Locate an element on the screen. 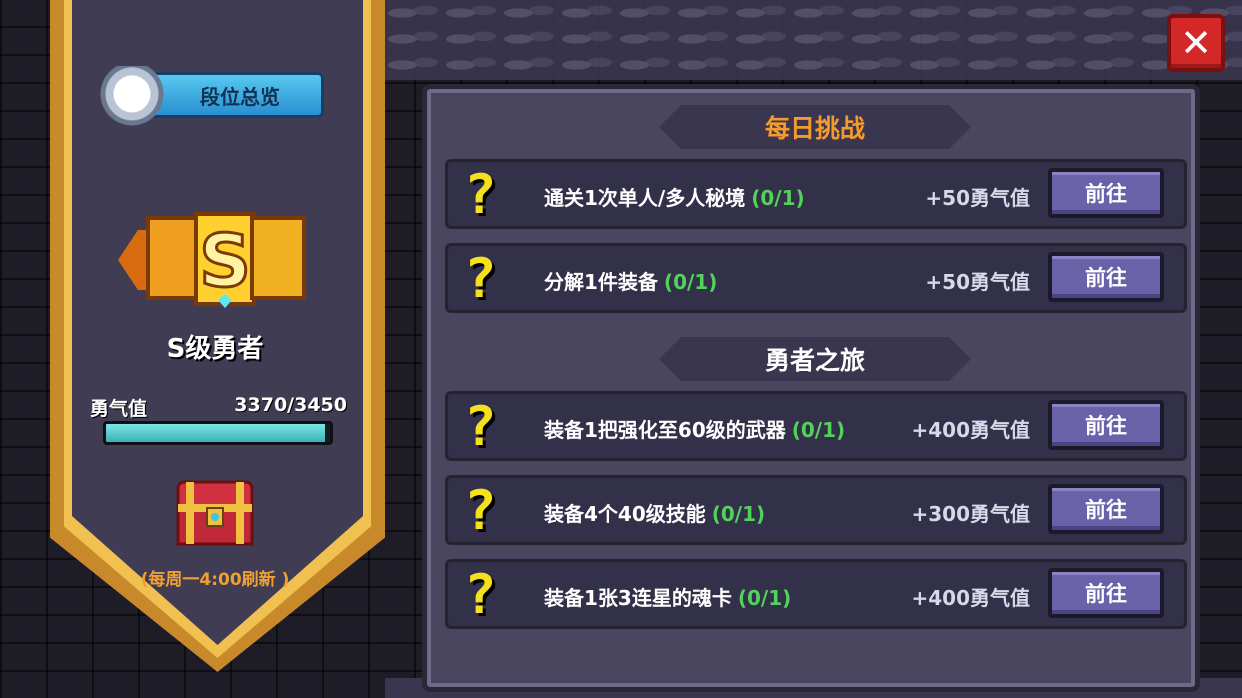 Image resolution: width=1242 pixels, height=698 pixels. journey-task-row: ? 装备4个40级技能 (0/1) +300勇气值 前往 is located at coordinates (816, 510).